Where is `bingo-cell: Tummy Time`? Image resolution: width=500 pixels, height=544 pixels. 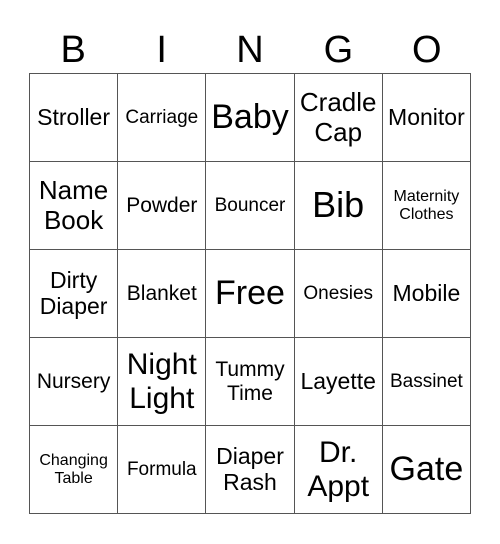 bingo-cell: Tummy Time is located at coordinates (250, 382).